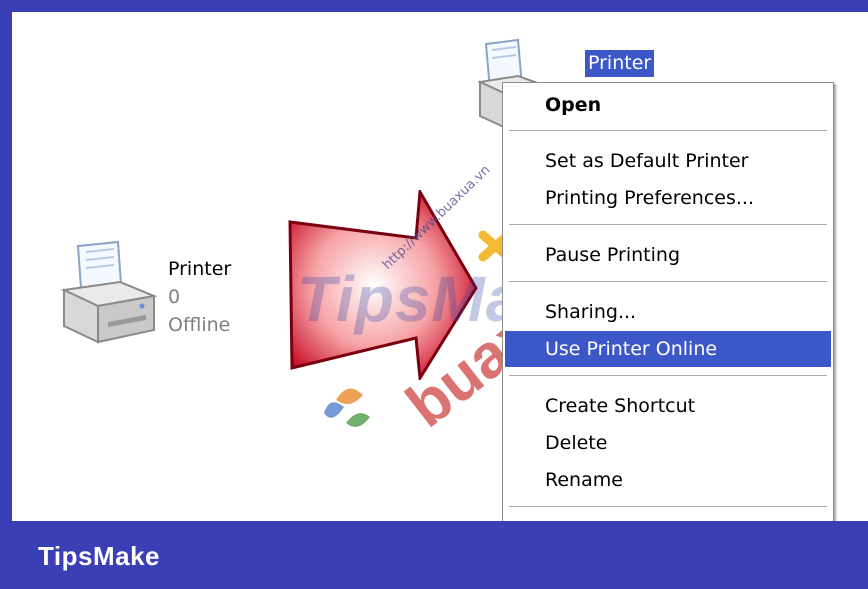 This screenshot has height=589, width=868. Describe the element at coordinates (668, 443) in the screenshot. I see `menu-item-delete: Delete` at that location.